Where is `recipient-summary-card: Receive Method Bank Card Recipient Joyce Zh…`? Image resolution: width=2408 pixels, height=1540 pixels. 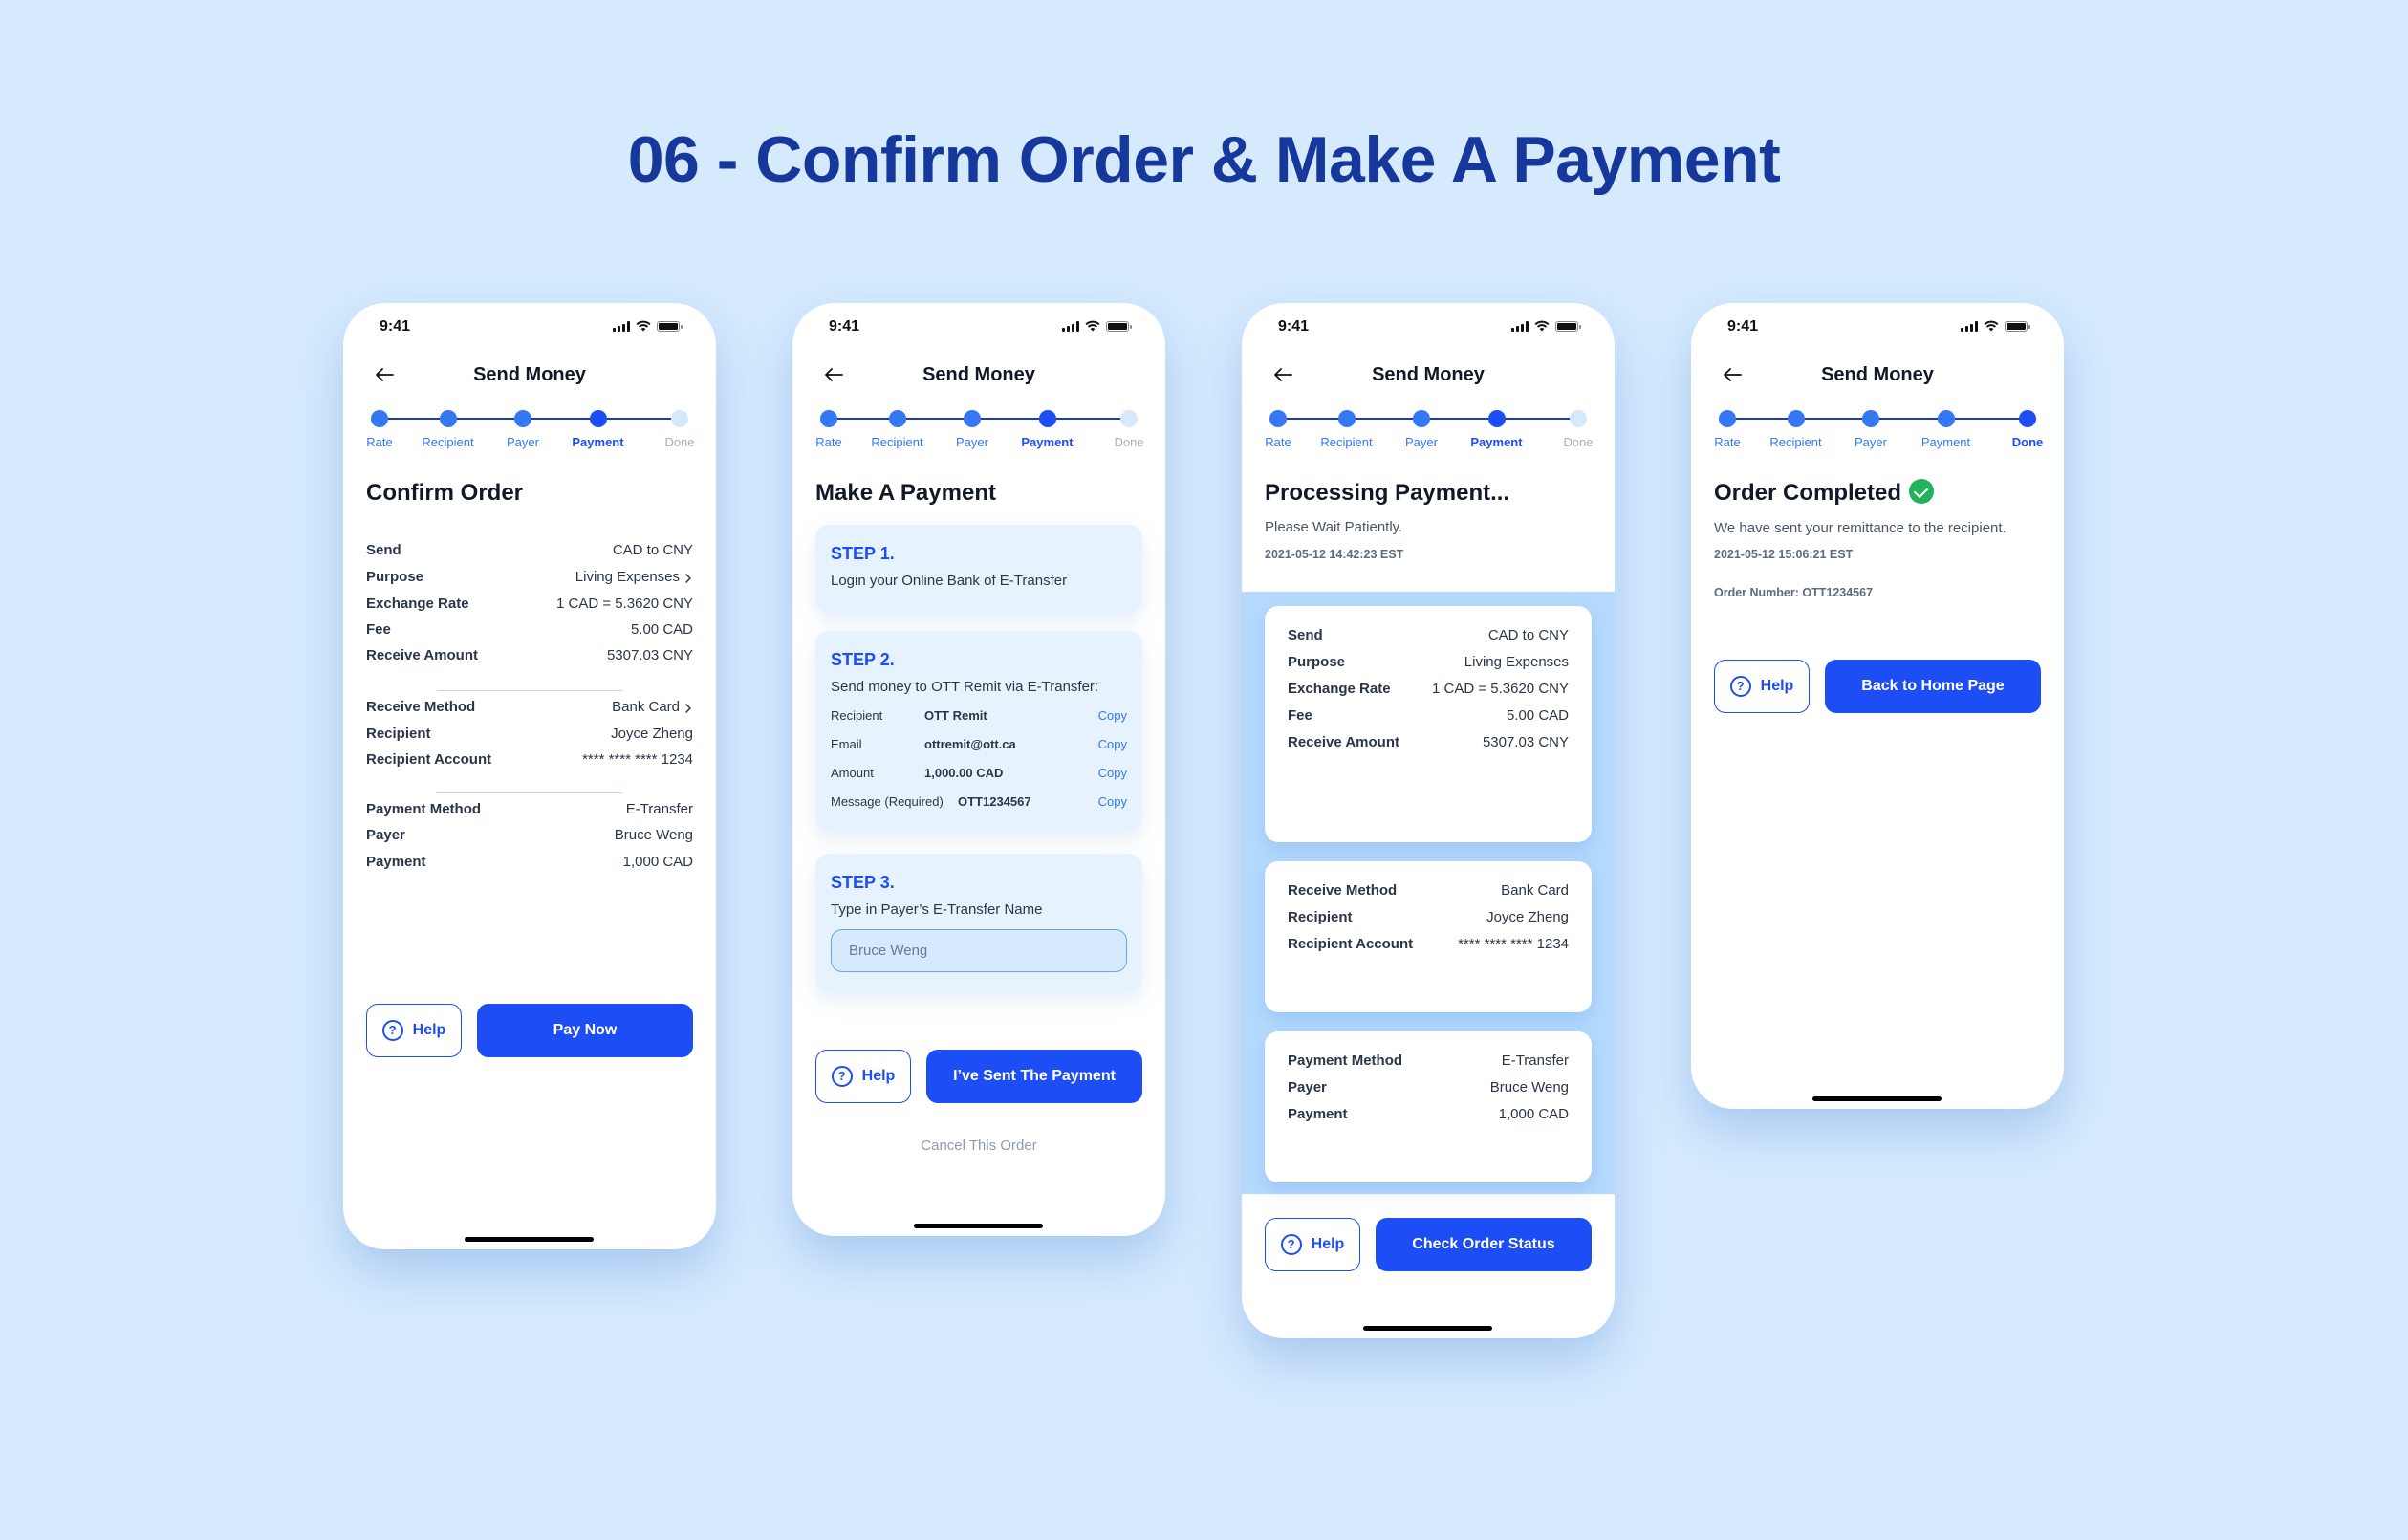 recipient-summary-card: Receive Method Bank Card Recipient Joyce Zh… is located at coordinates (1428, 937).